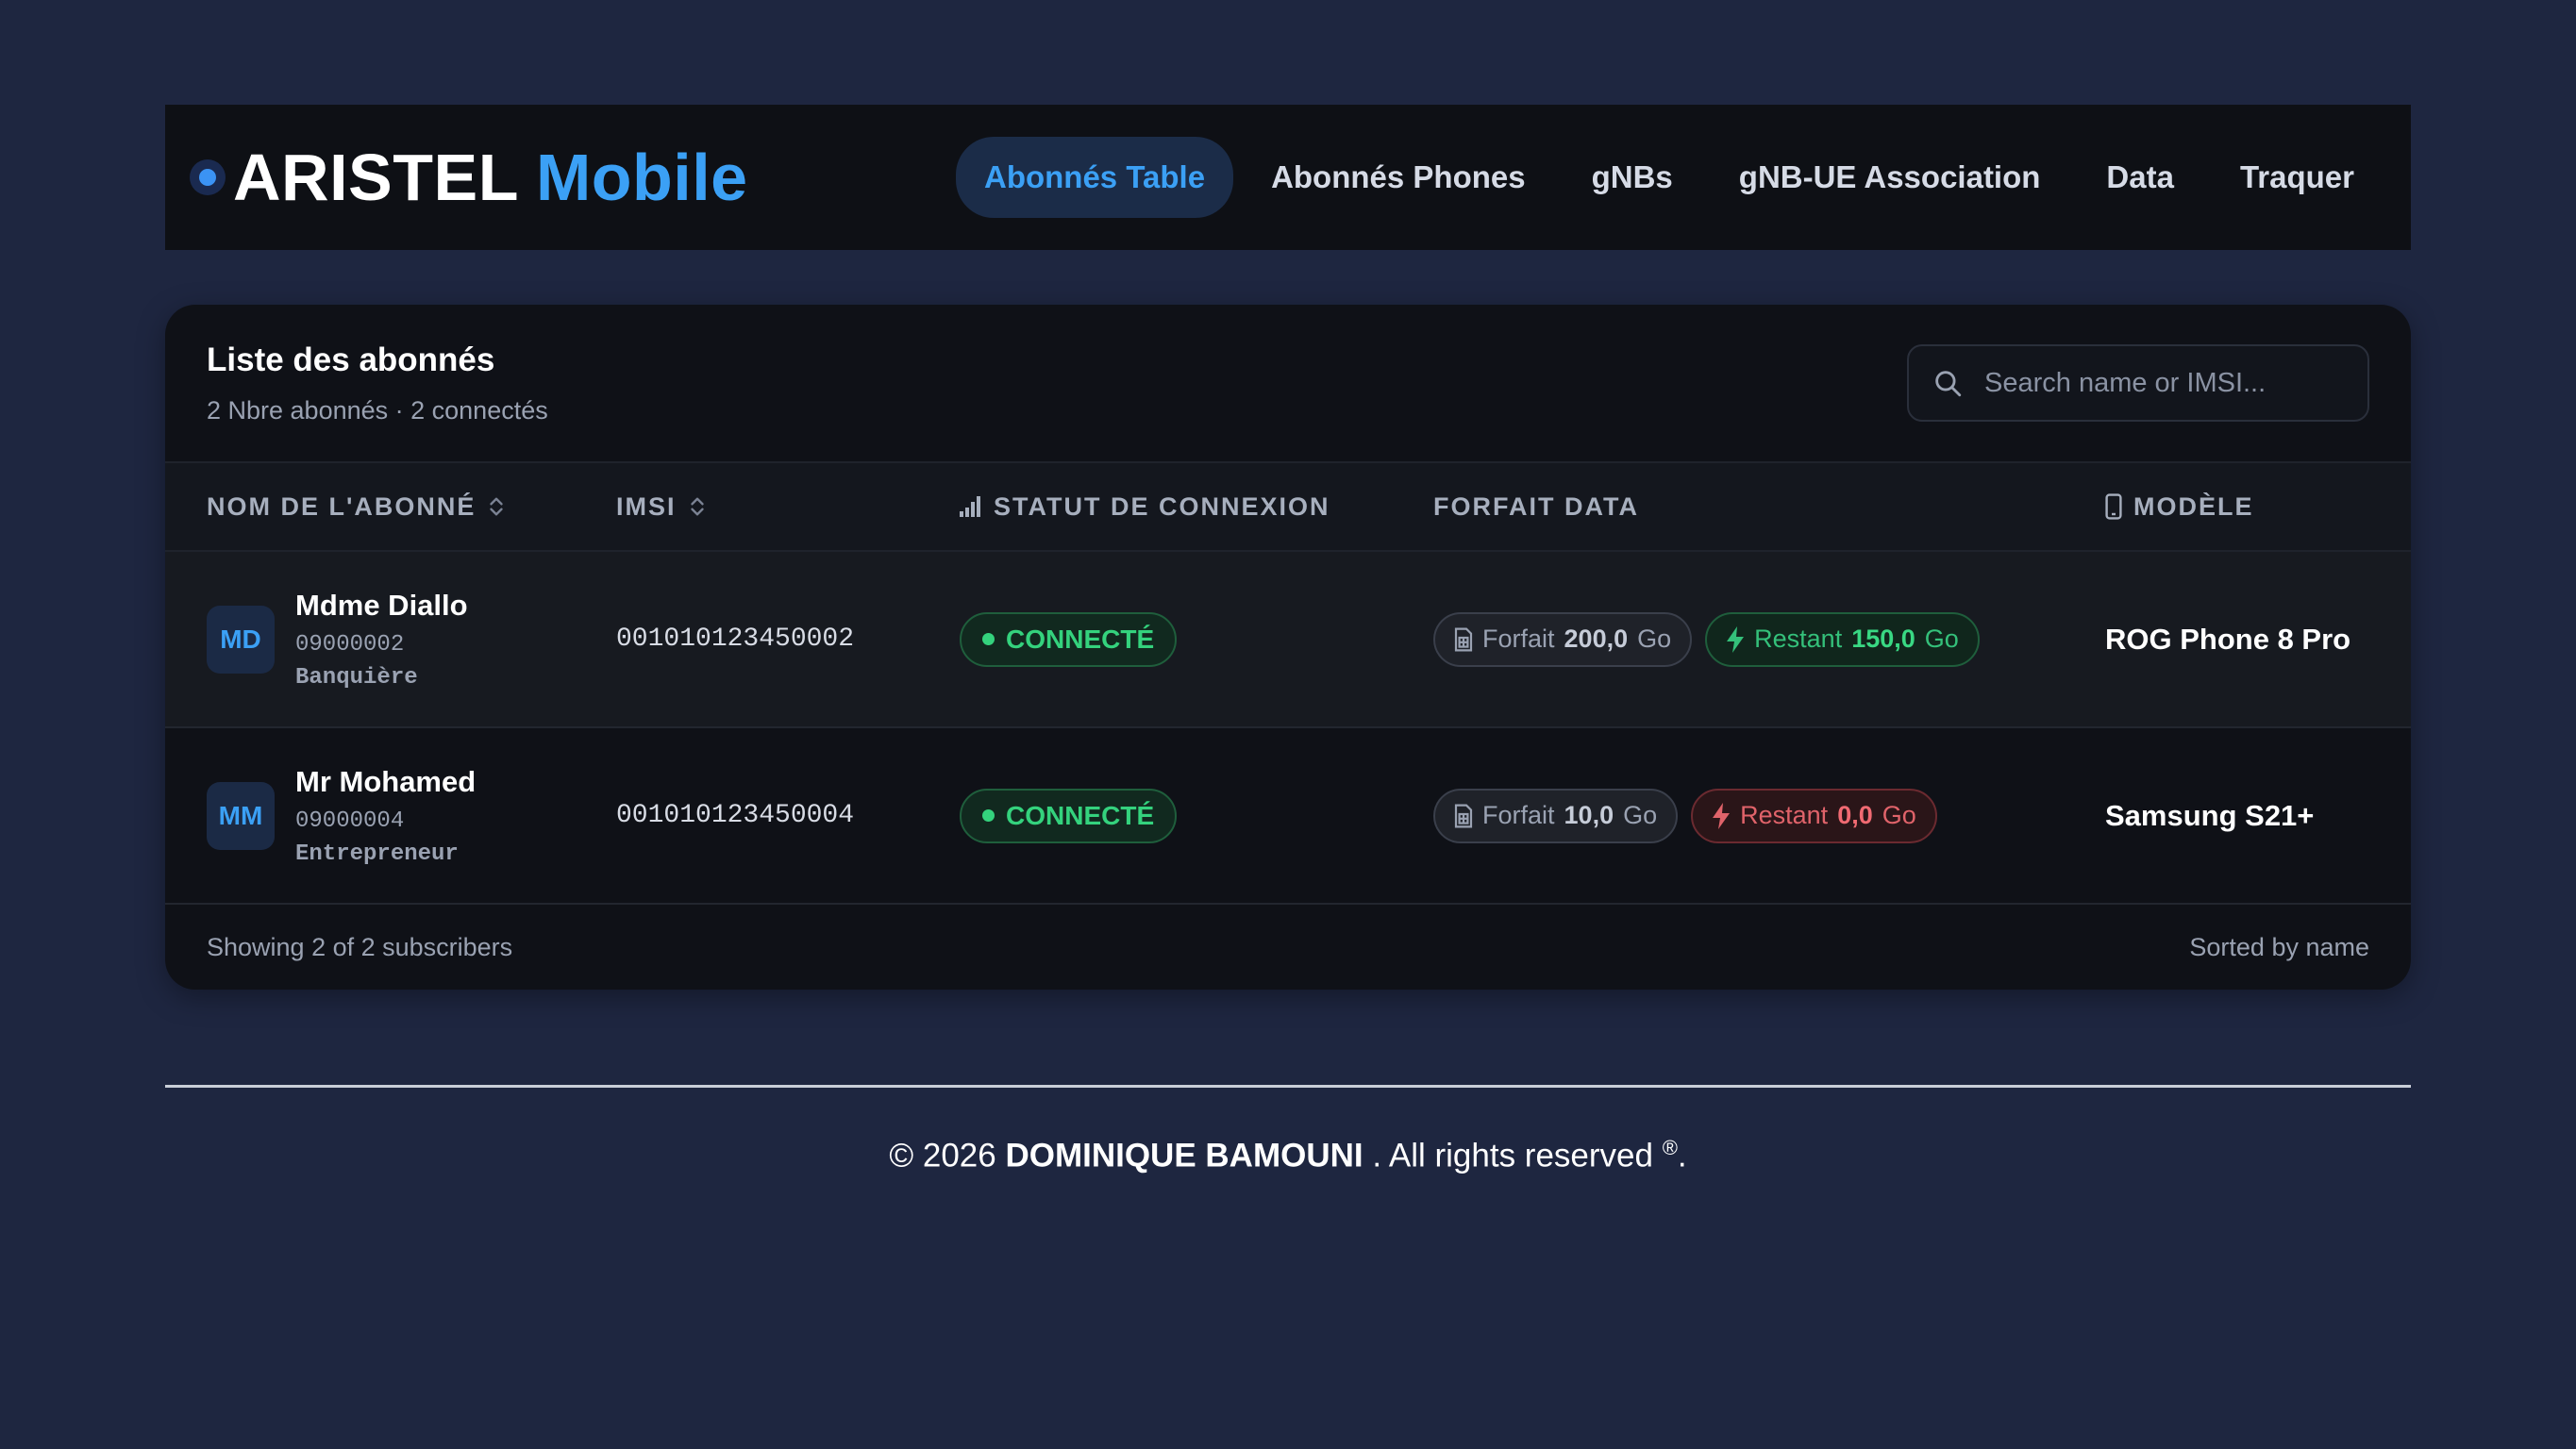 This screenshot has width=2576, height=1449. What do you see at coordinates (2193, 506) in the screenshot?
I see `th-model-label: MODÈLE` at bounding box center [2193, 506].